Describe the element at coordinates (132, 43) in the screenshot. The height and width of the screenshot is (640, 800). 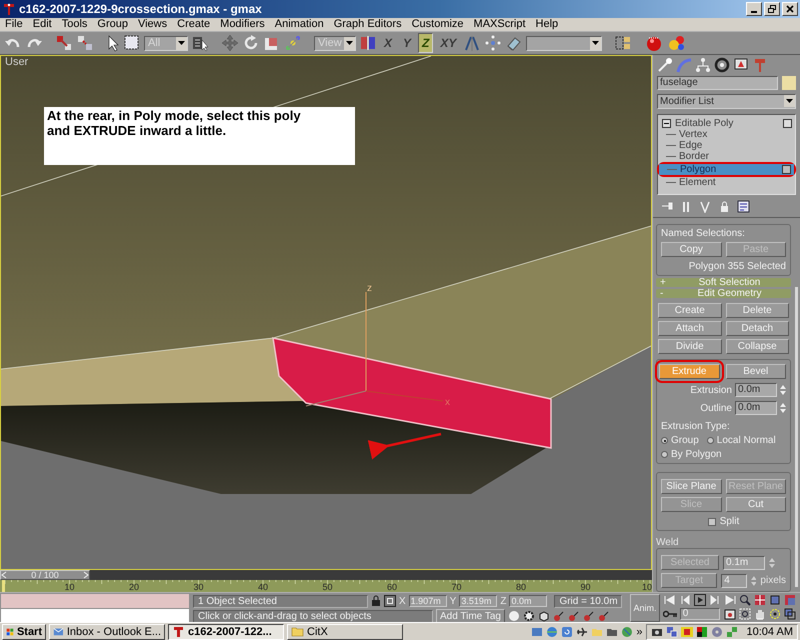
I see `selection-rectangle-icon` at that location.